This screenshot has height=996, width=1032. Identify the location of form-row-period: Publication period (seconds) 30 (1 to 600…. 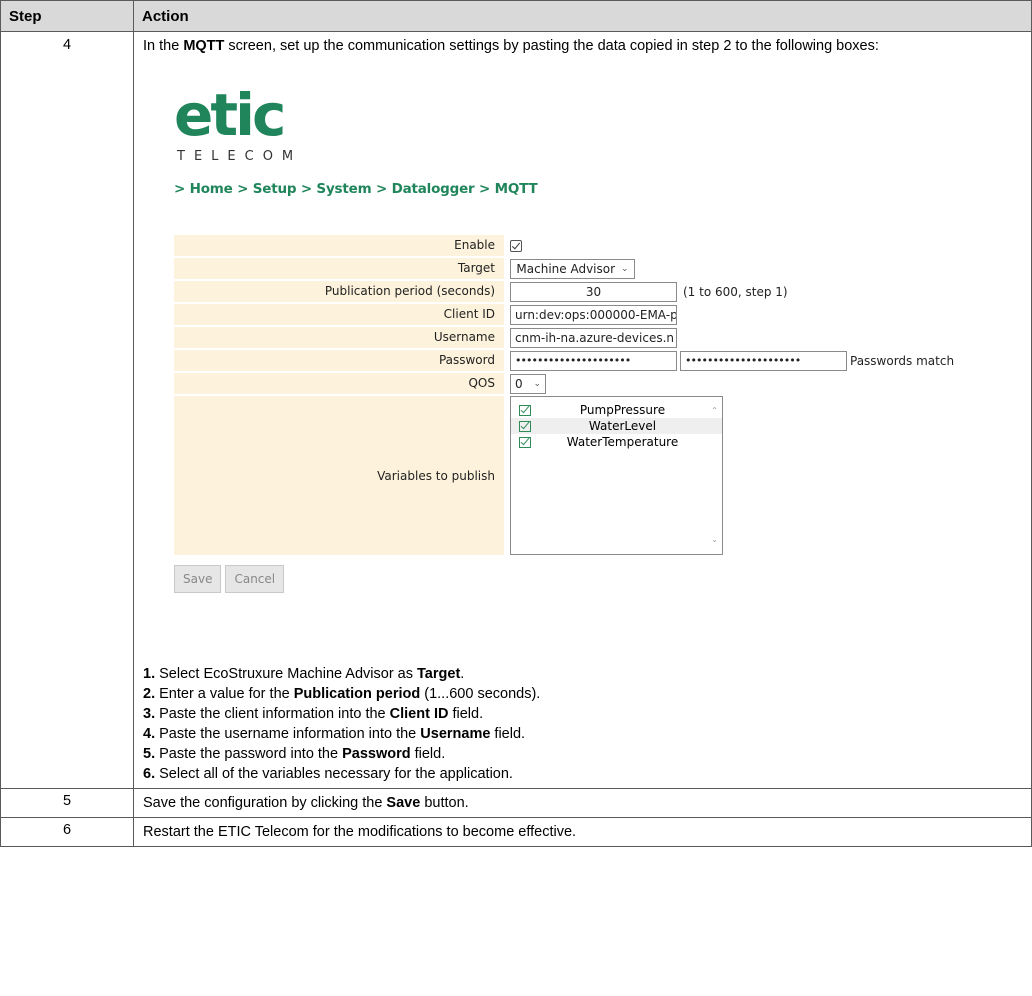
(589, 291).